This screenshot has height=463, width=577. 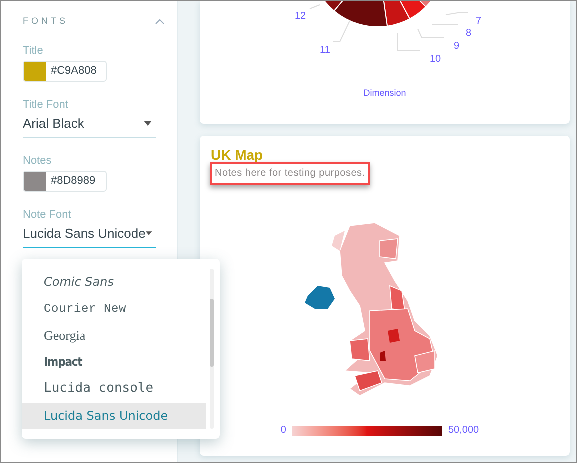 What do you see at coordinates (89, 237) in the screenshot?
I see `font-select: Lucida Sans Unicode` at bounding box center [89, 237].